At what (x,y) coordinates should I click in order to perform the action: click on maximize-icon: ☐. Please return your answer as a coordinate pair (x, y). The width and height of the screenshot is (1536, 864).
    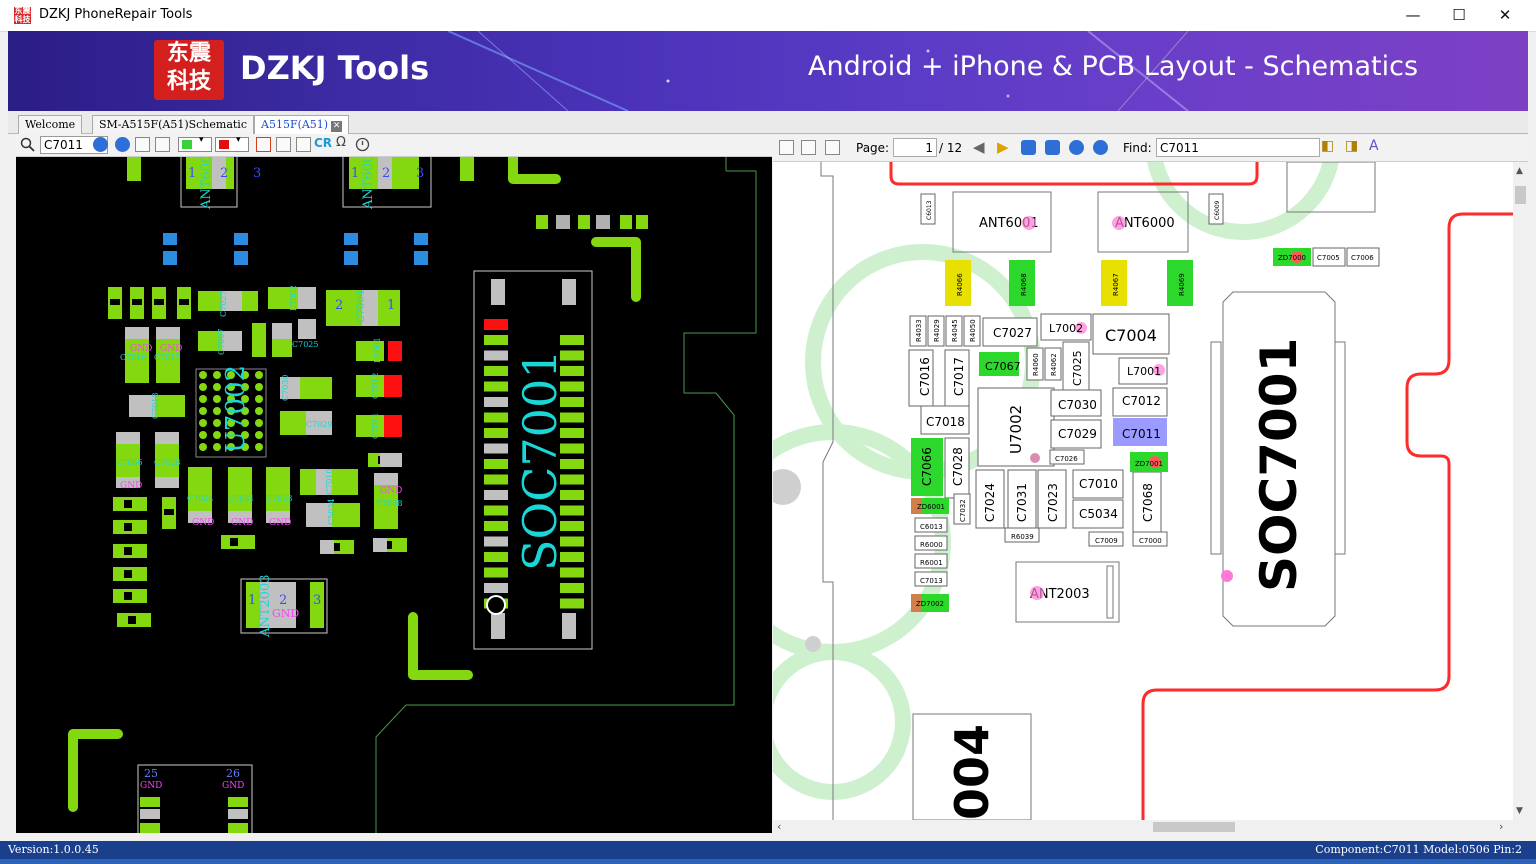
    Looking at the image, I should click on (1459, 15).